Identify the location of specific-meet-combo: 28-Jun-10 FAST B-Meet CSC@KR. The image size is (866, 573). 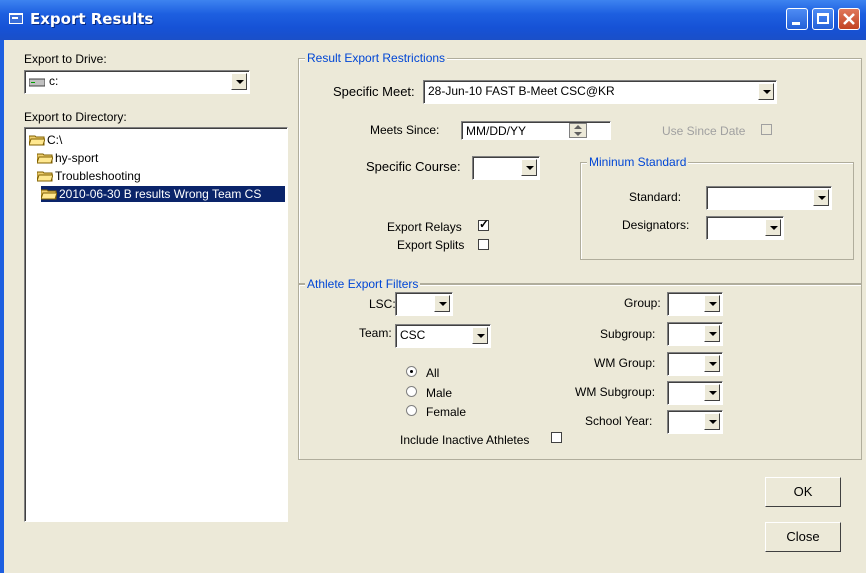
(600, 92).